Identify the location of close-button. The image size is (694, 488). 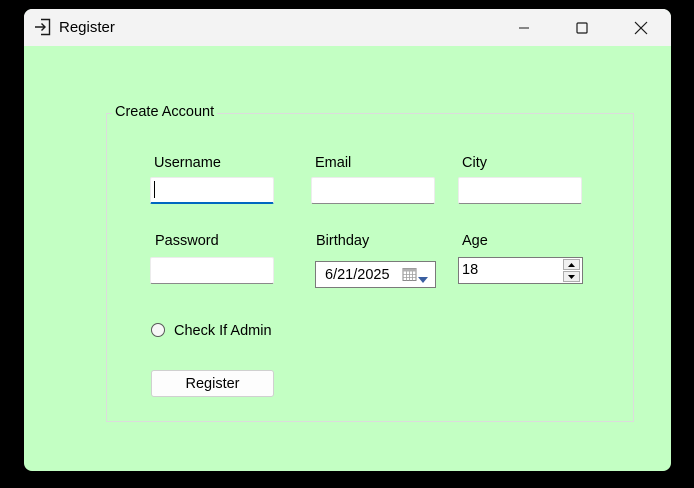
(641, 27).